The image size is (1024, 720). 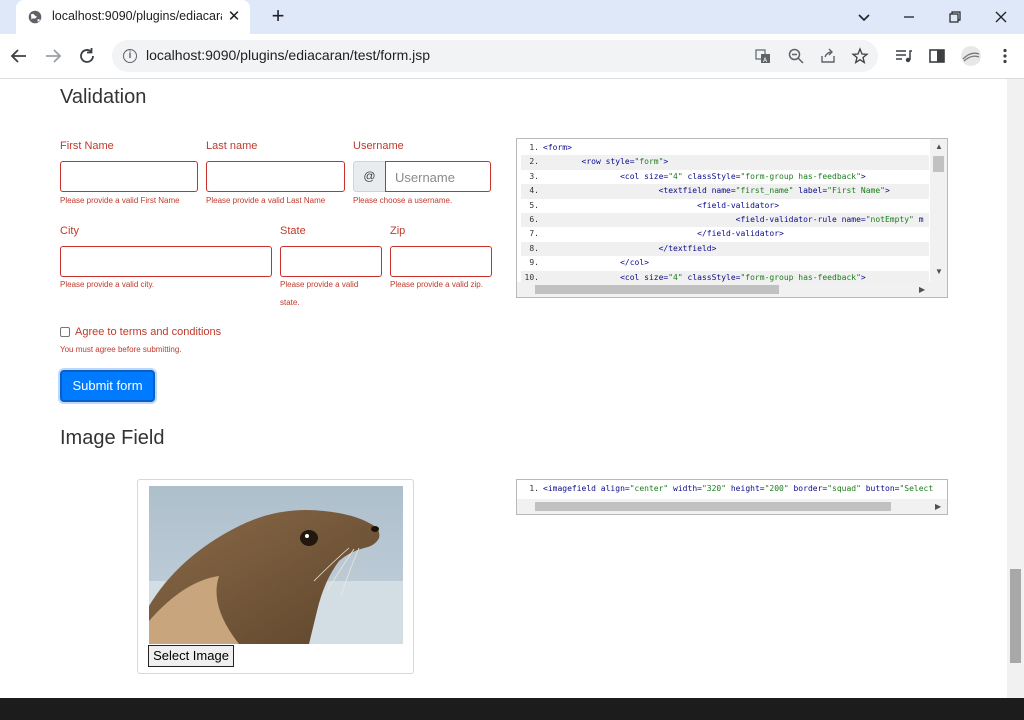 What do you see at coordinates (319, 284) in the screenshot?
I see `state-help-line1: Please provide a valid` at bounding box center [319, 284].